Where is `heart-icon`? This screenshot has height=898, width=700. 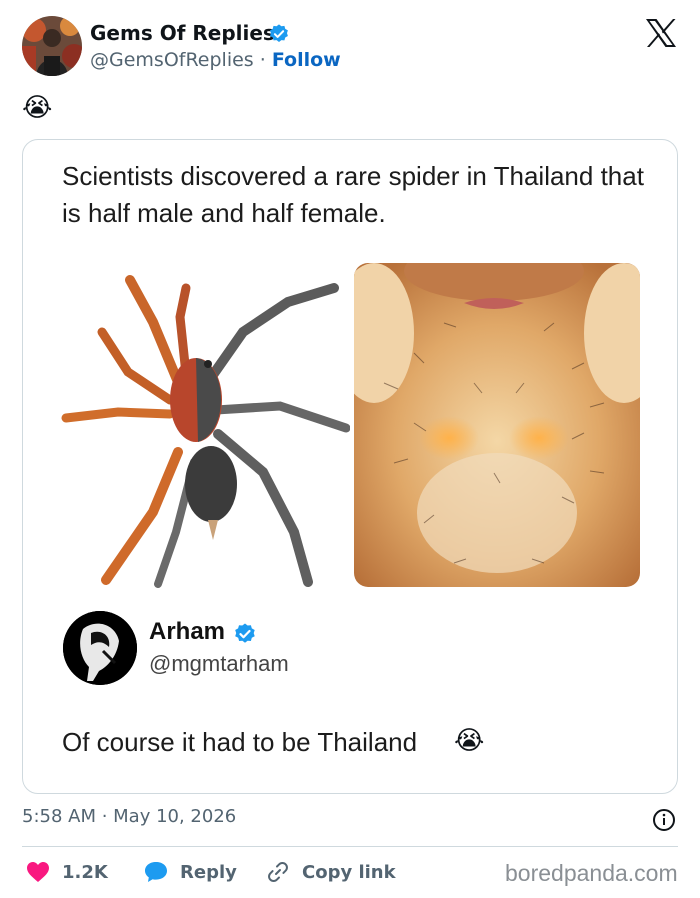
heart-icon is located at coordinates (38, 872).